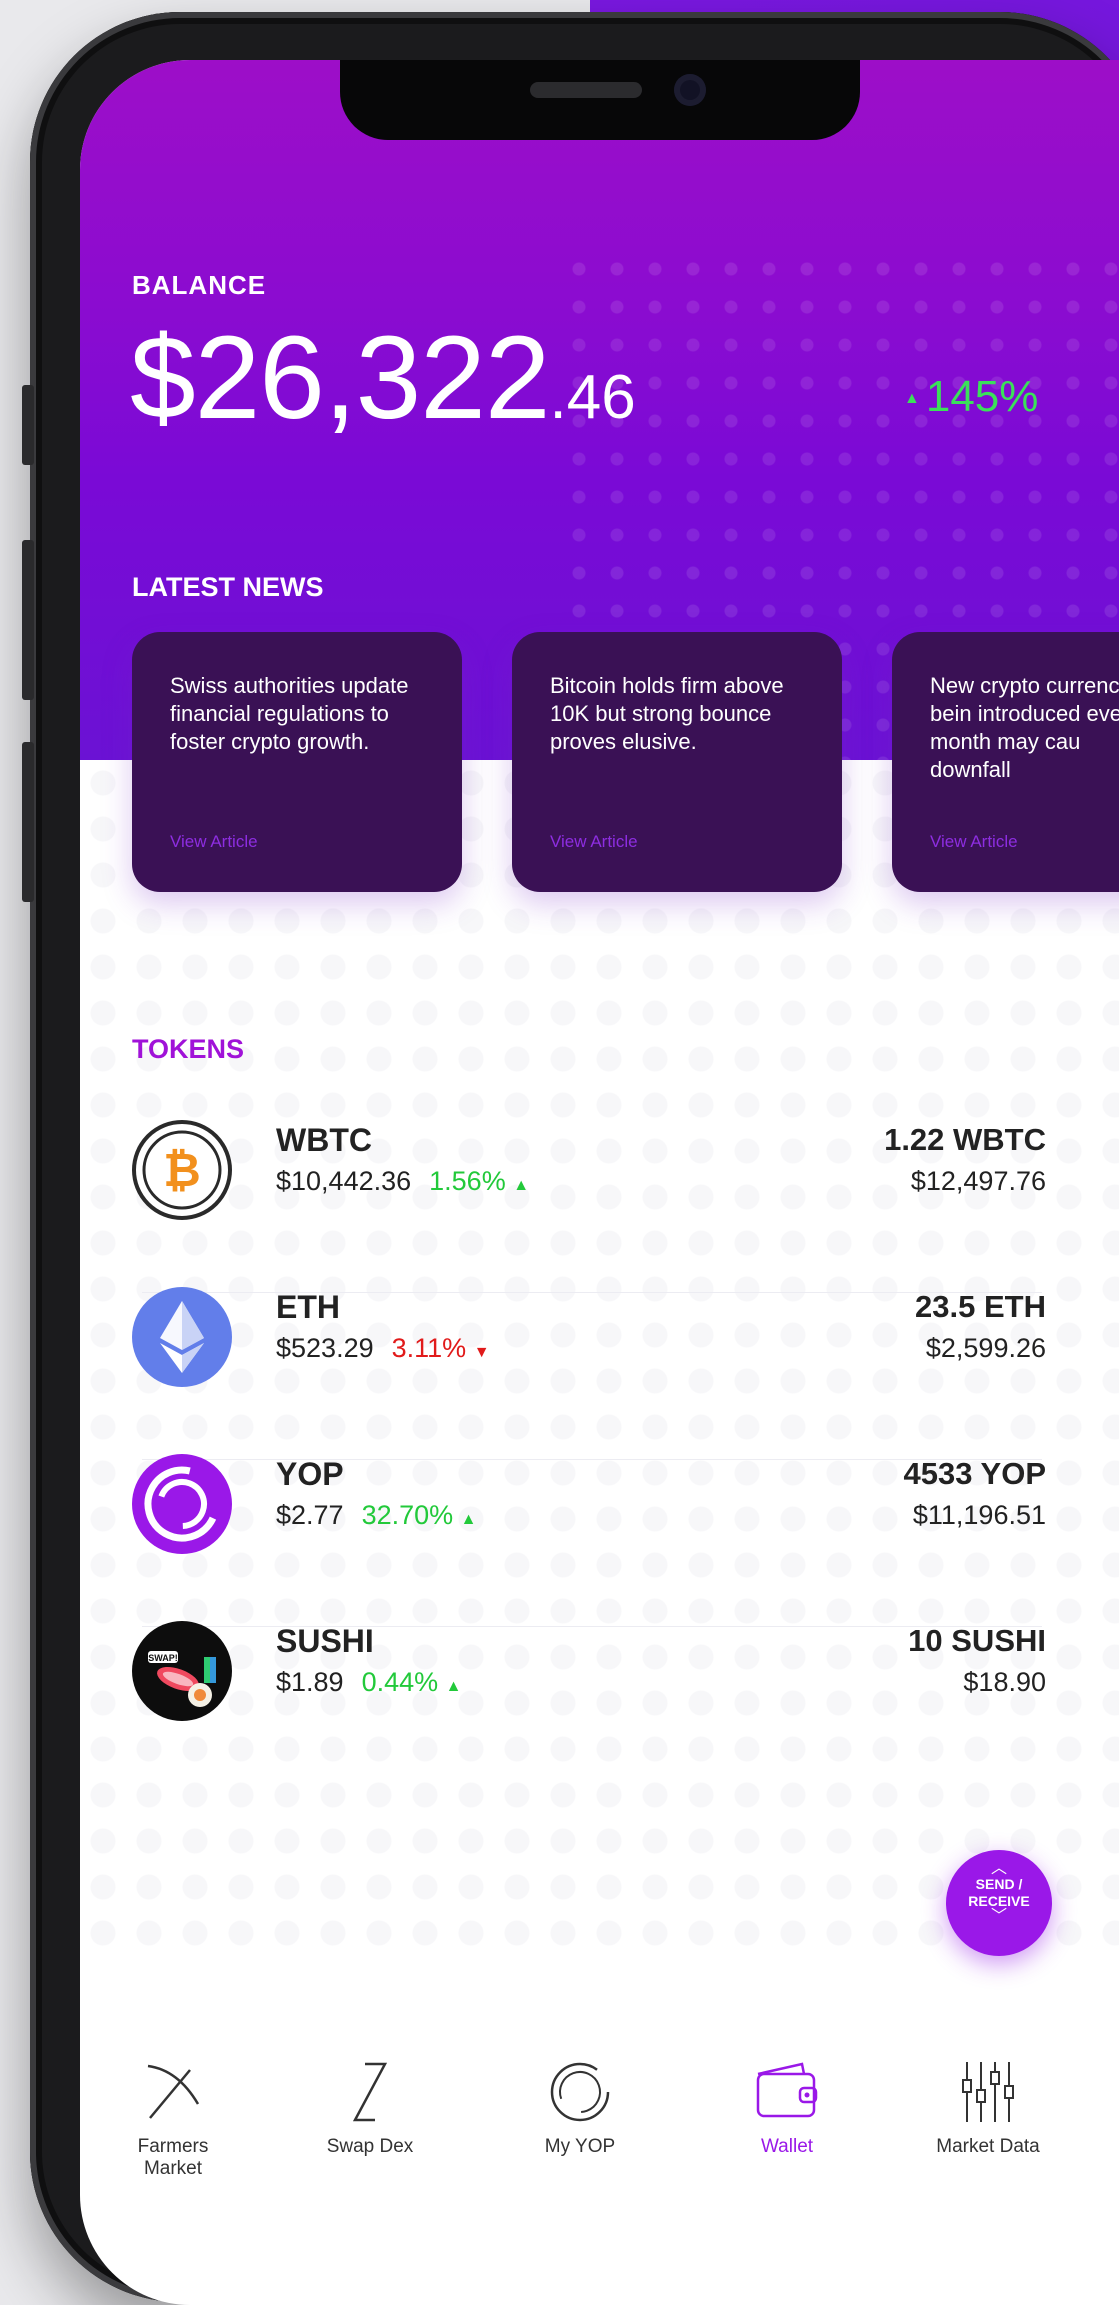  I want to click on token-amount: 4533 YOP, so click(974, 1473).